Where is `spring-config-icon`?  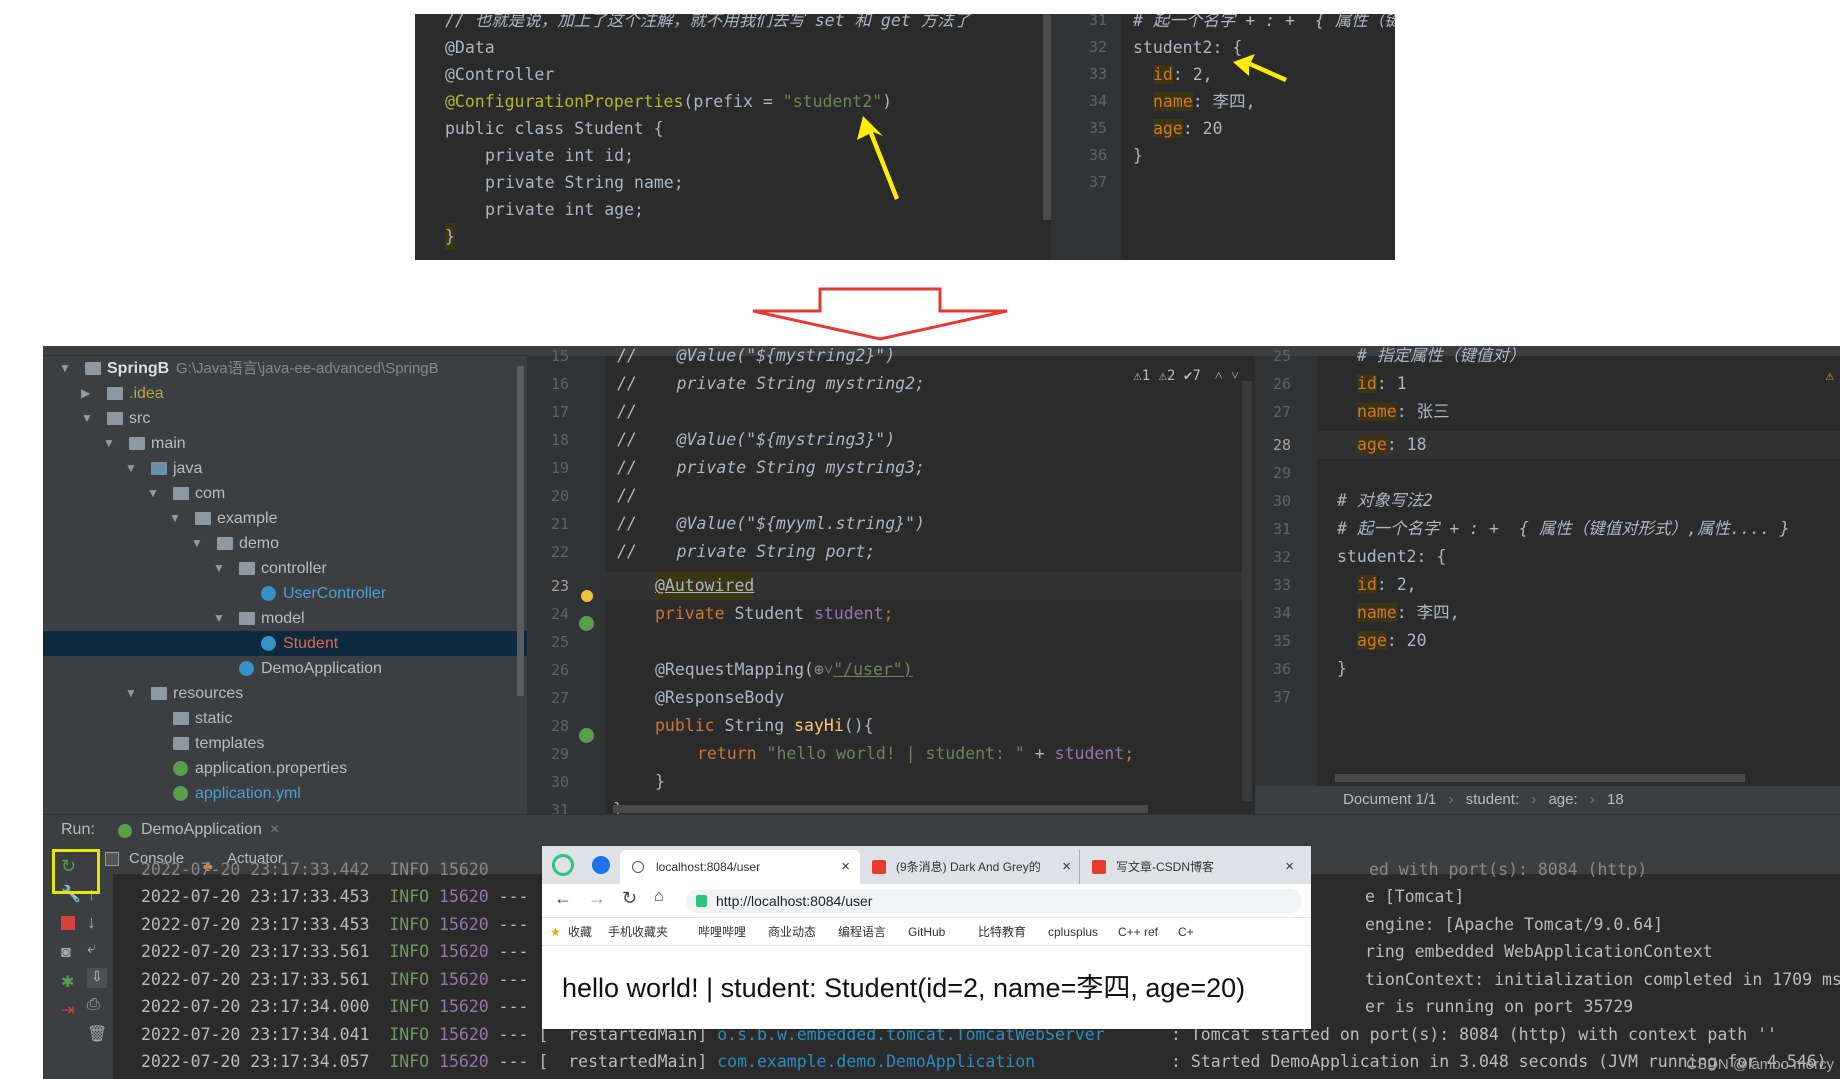
spring-config-icon is located at coordinates (180, 768).